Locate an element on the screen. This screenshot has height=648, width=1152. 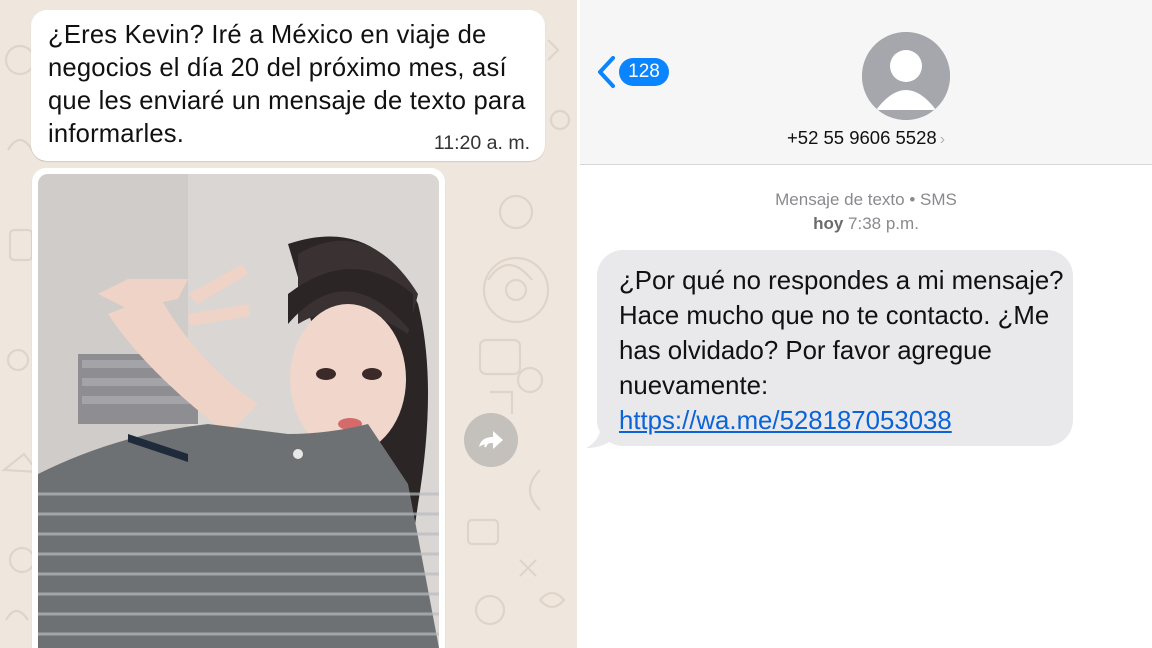
back-button: 128 is located at coordinates (631, 72).